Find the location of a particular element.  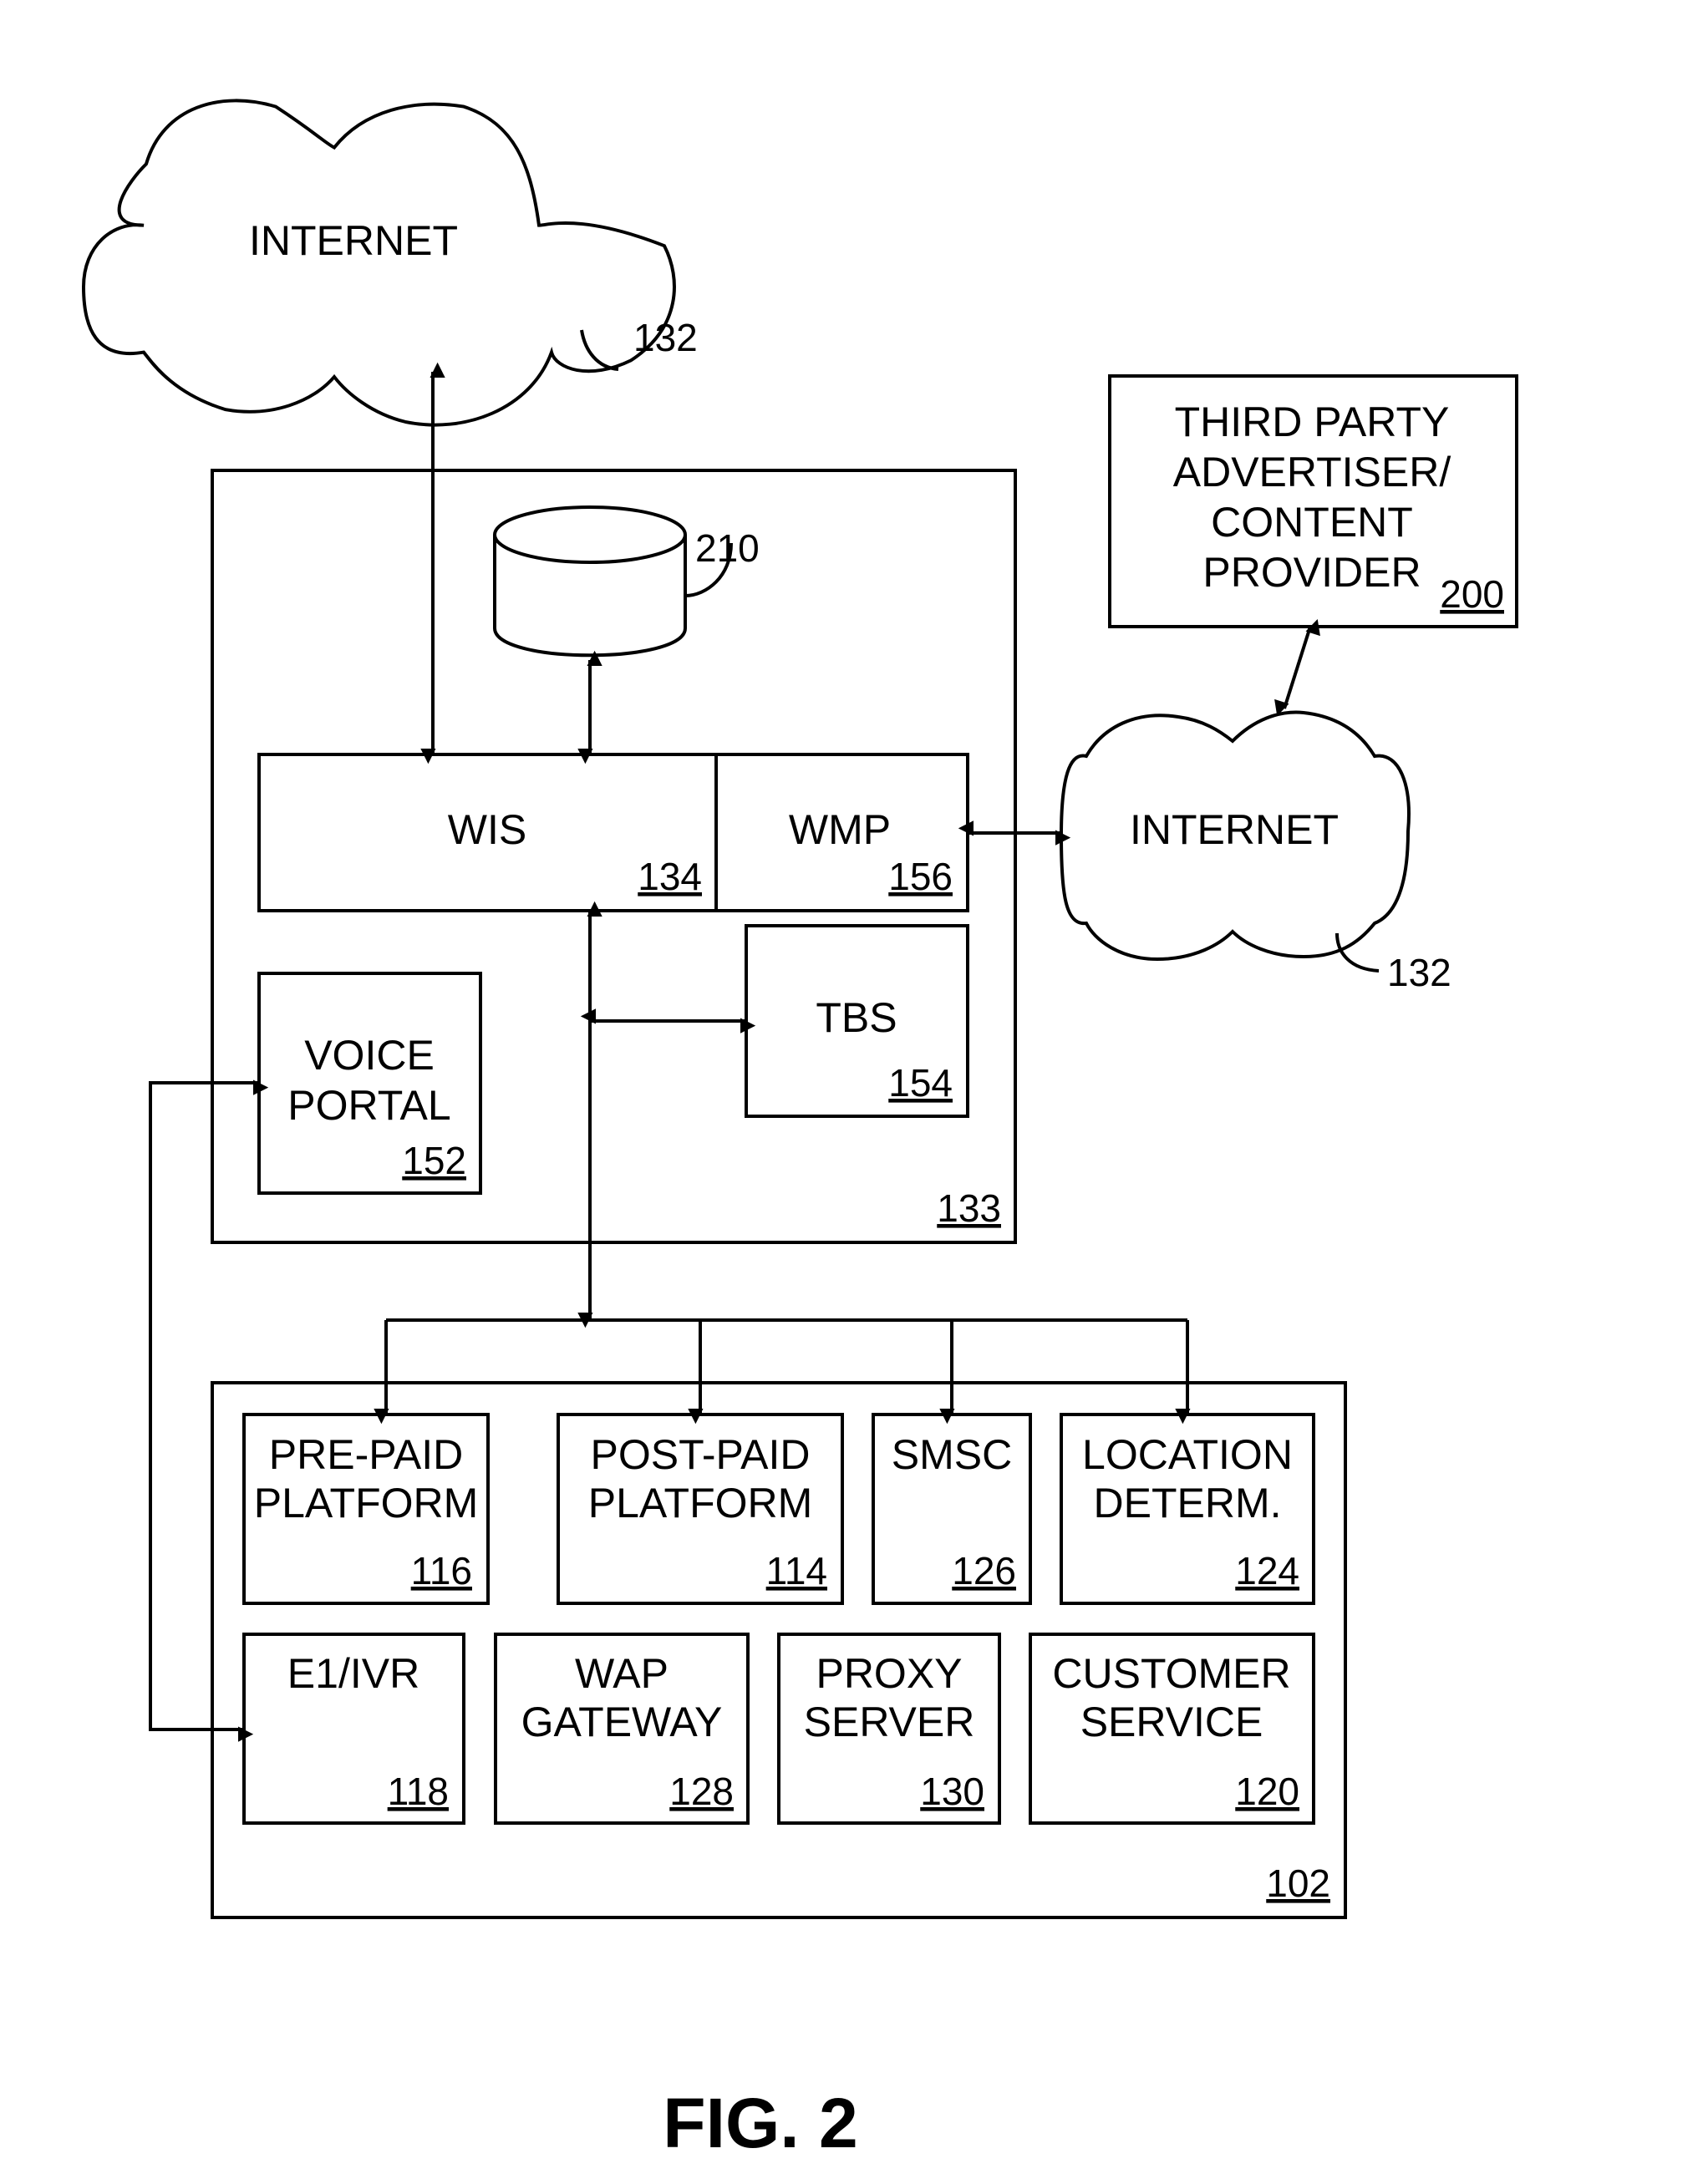

component-ref: 128 is located at coordinates (701, 1791).